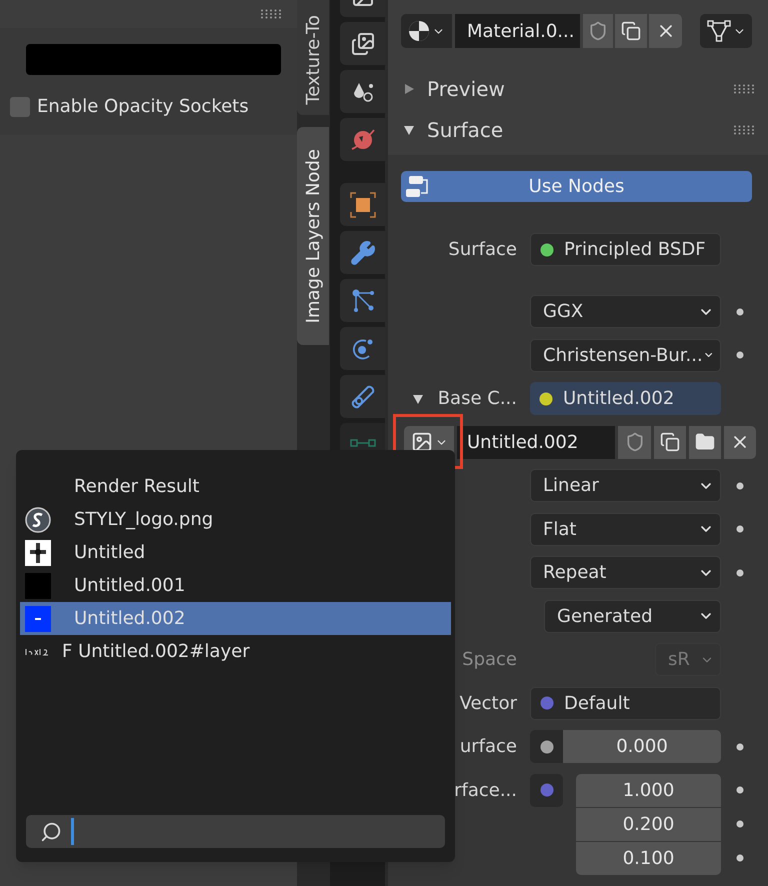  I want to click on checkbox, so click(20, 106).